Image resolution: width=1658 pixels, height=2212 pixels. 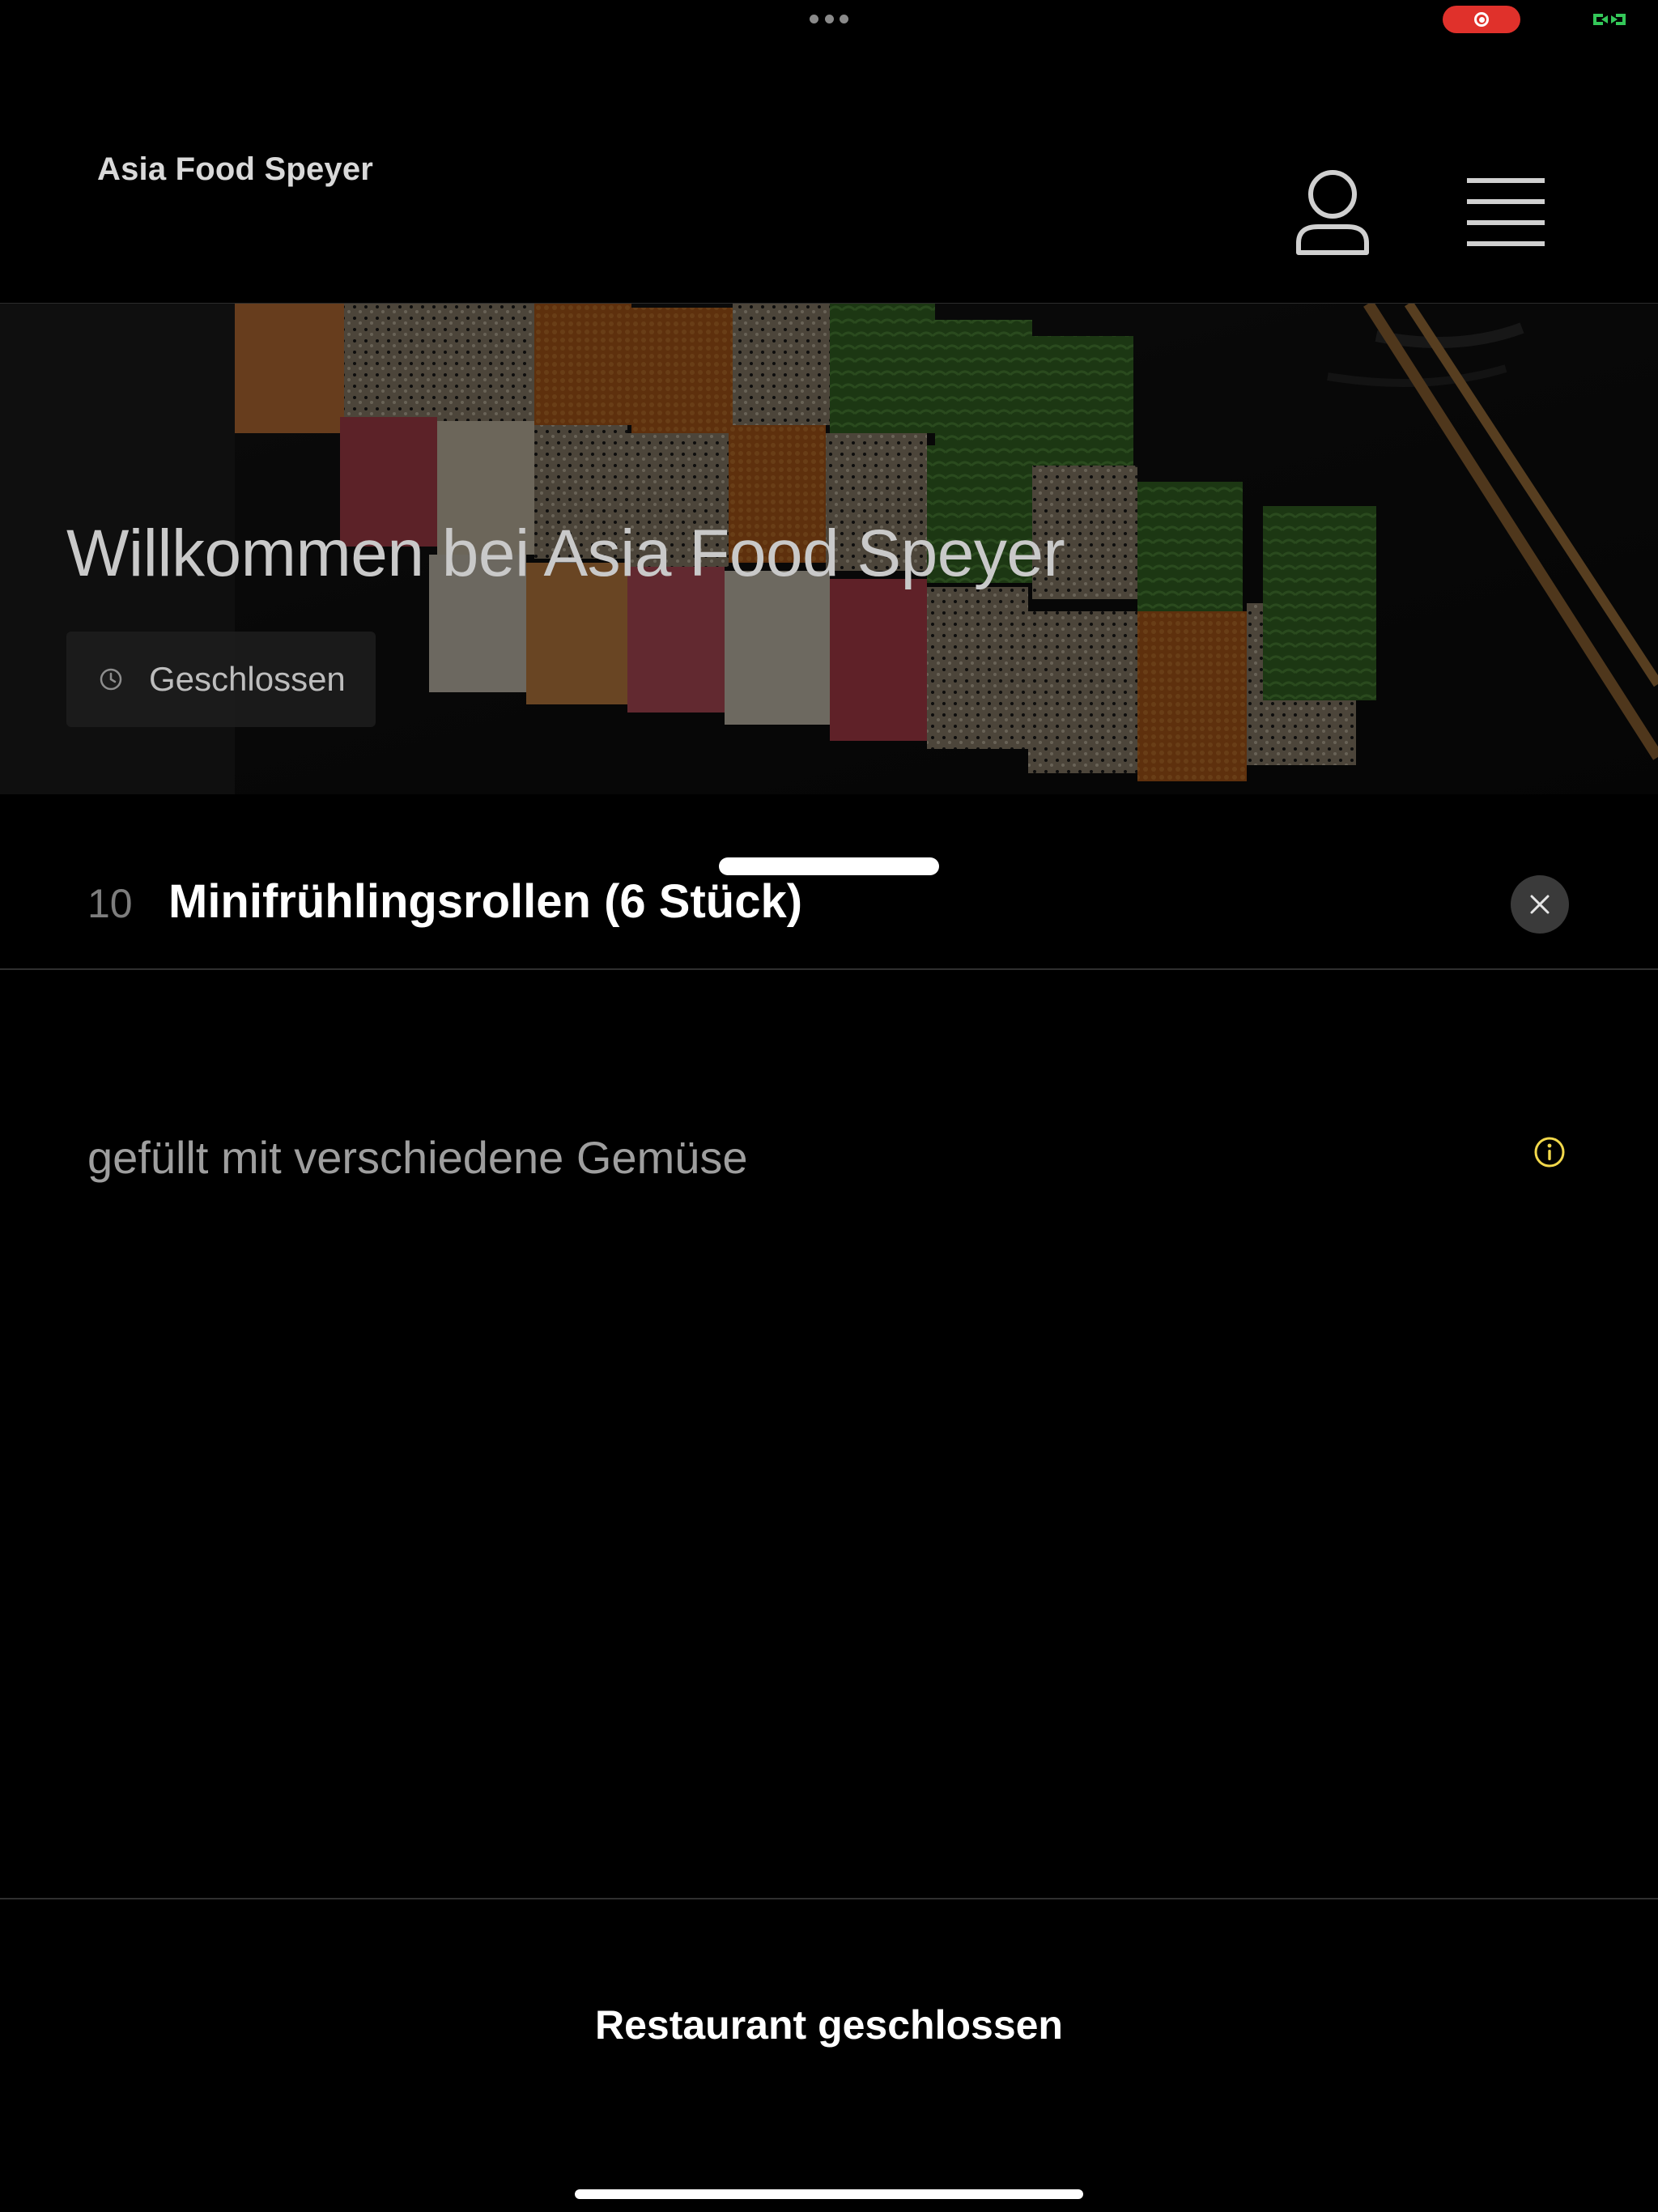 What do you see at coordinates (1332, 213) in the screenshot?
I see `user-icon` at bounding box center [1332, 213].